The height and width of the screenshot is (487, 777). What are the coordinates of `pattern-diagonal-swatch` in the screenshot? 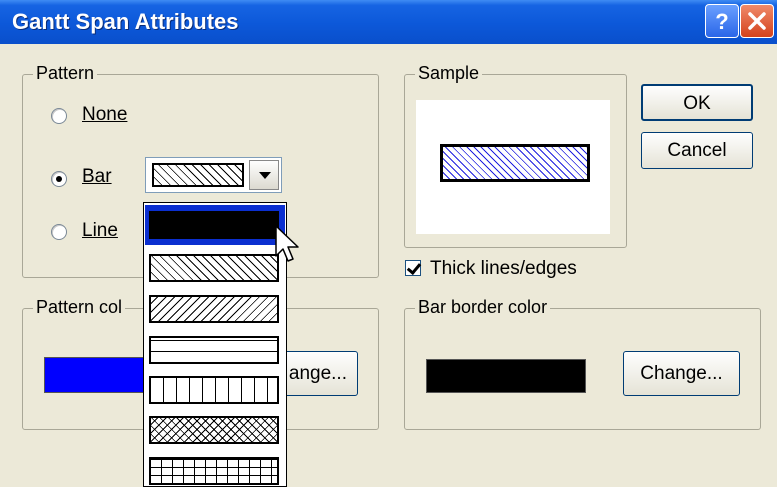 It's located at (214, 268).